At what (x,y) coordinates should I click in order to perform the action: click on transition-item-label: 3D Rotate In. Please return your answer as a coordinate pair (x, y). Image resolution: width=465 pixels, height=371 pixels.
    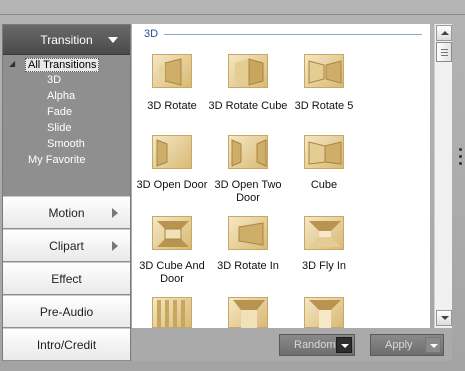
    Looking at the image, I should click on (248, 266).